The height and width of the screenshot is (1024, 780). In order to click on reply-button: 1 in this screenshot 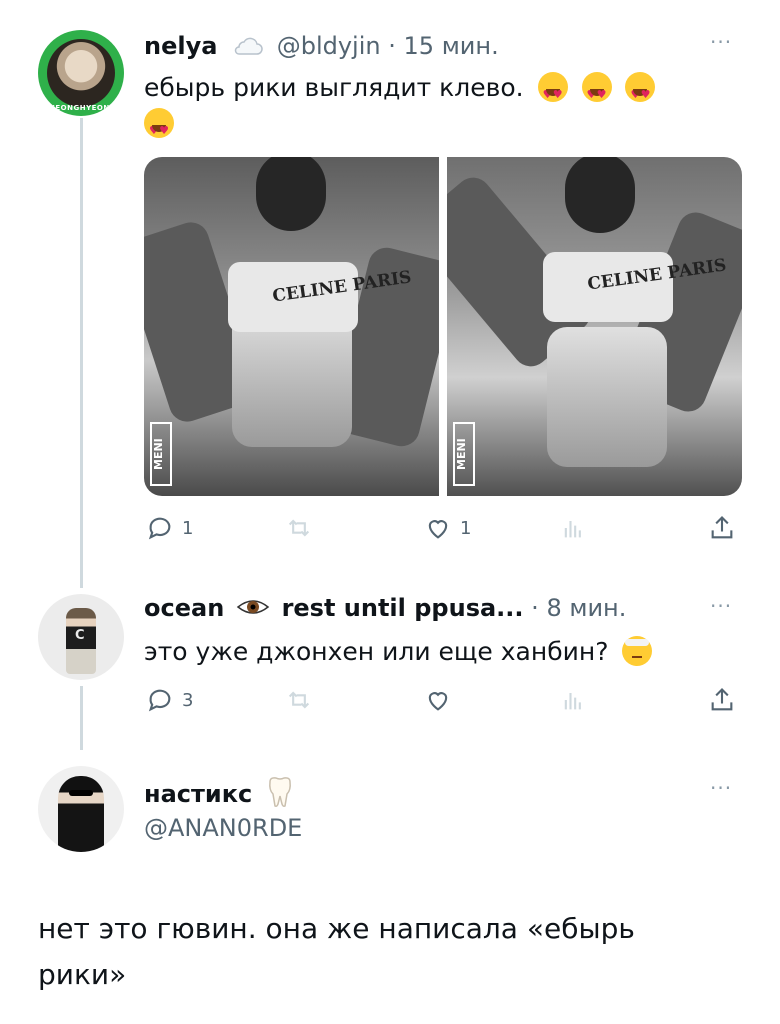, I will do `click(169, 528)`.